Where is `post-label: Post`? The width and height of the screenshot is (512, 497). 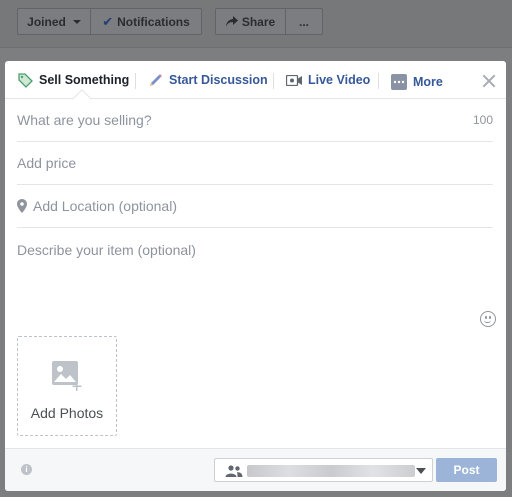
post-label: Post is located at coordinates (466, 470).